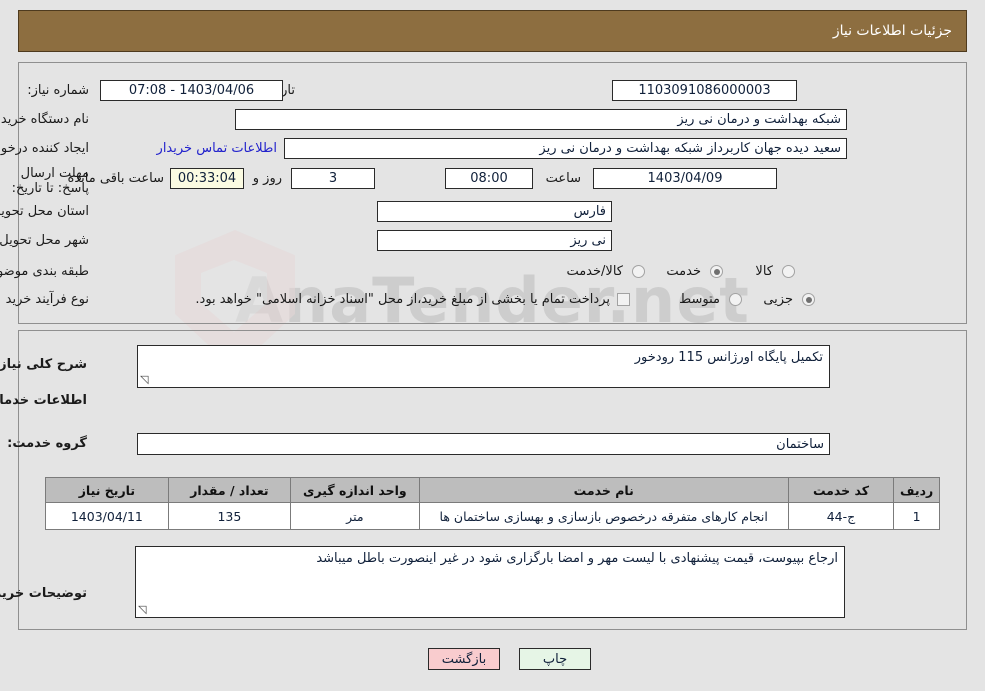  What do you see at coordinates (841, 516) in the screenshot?
I see `cell-code: ج-44` at bounding box center [841, 516].